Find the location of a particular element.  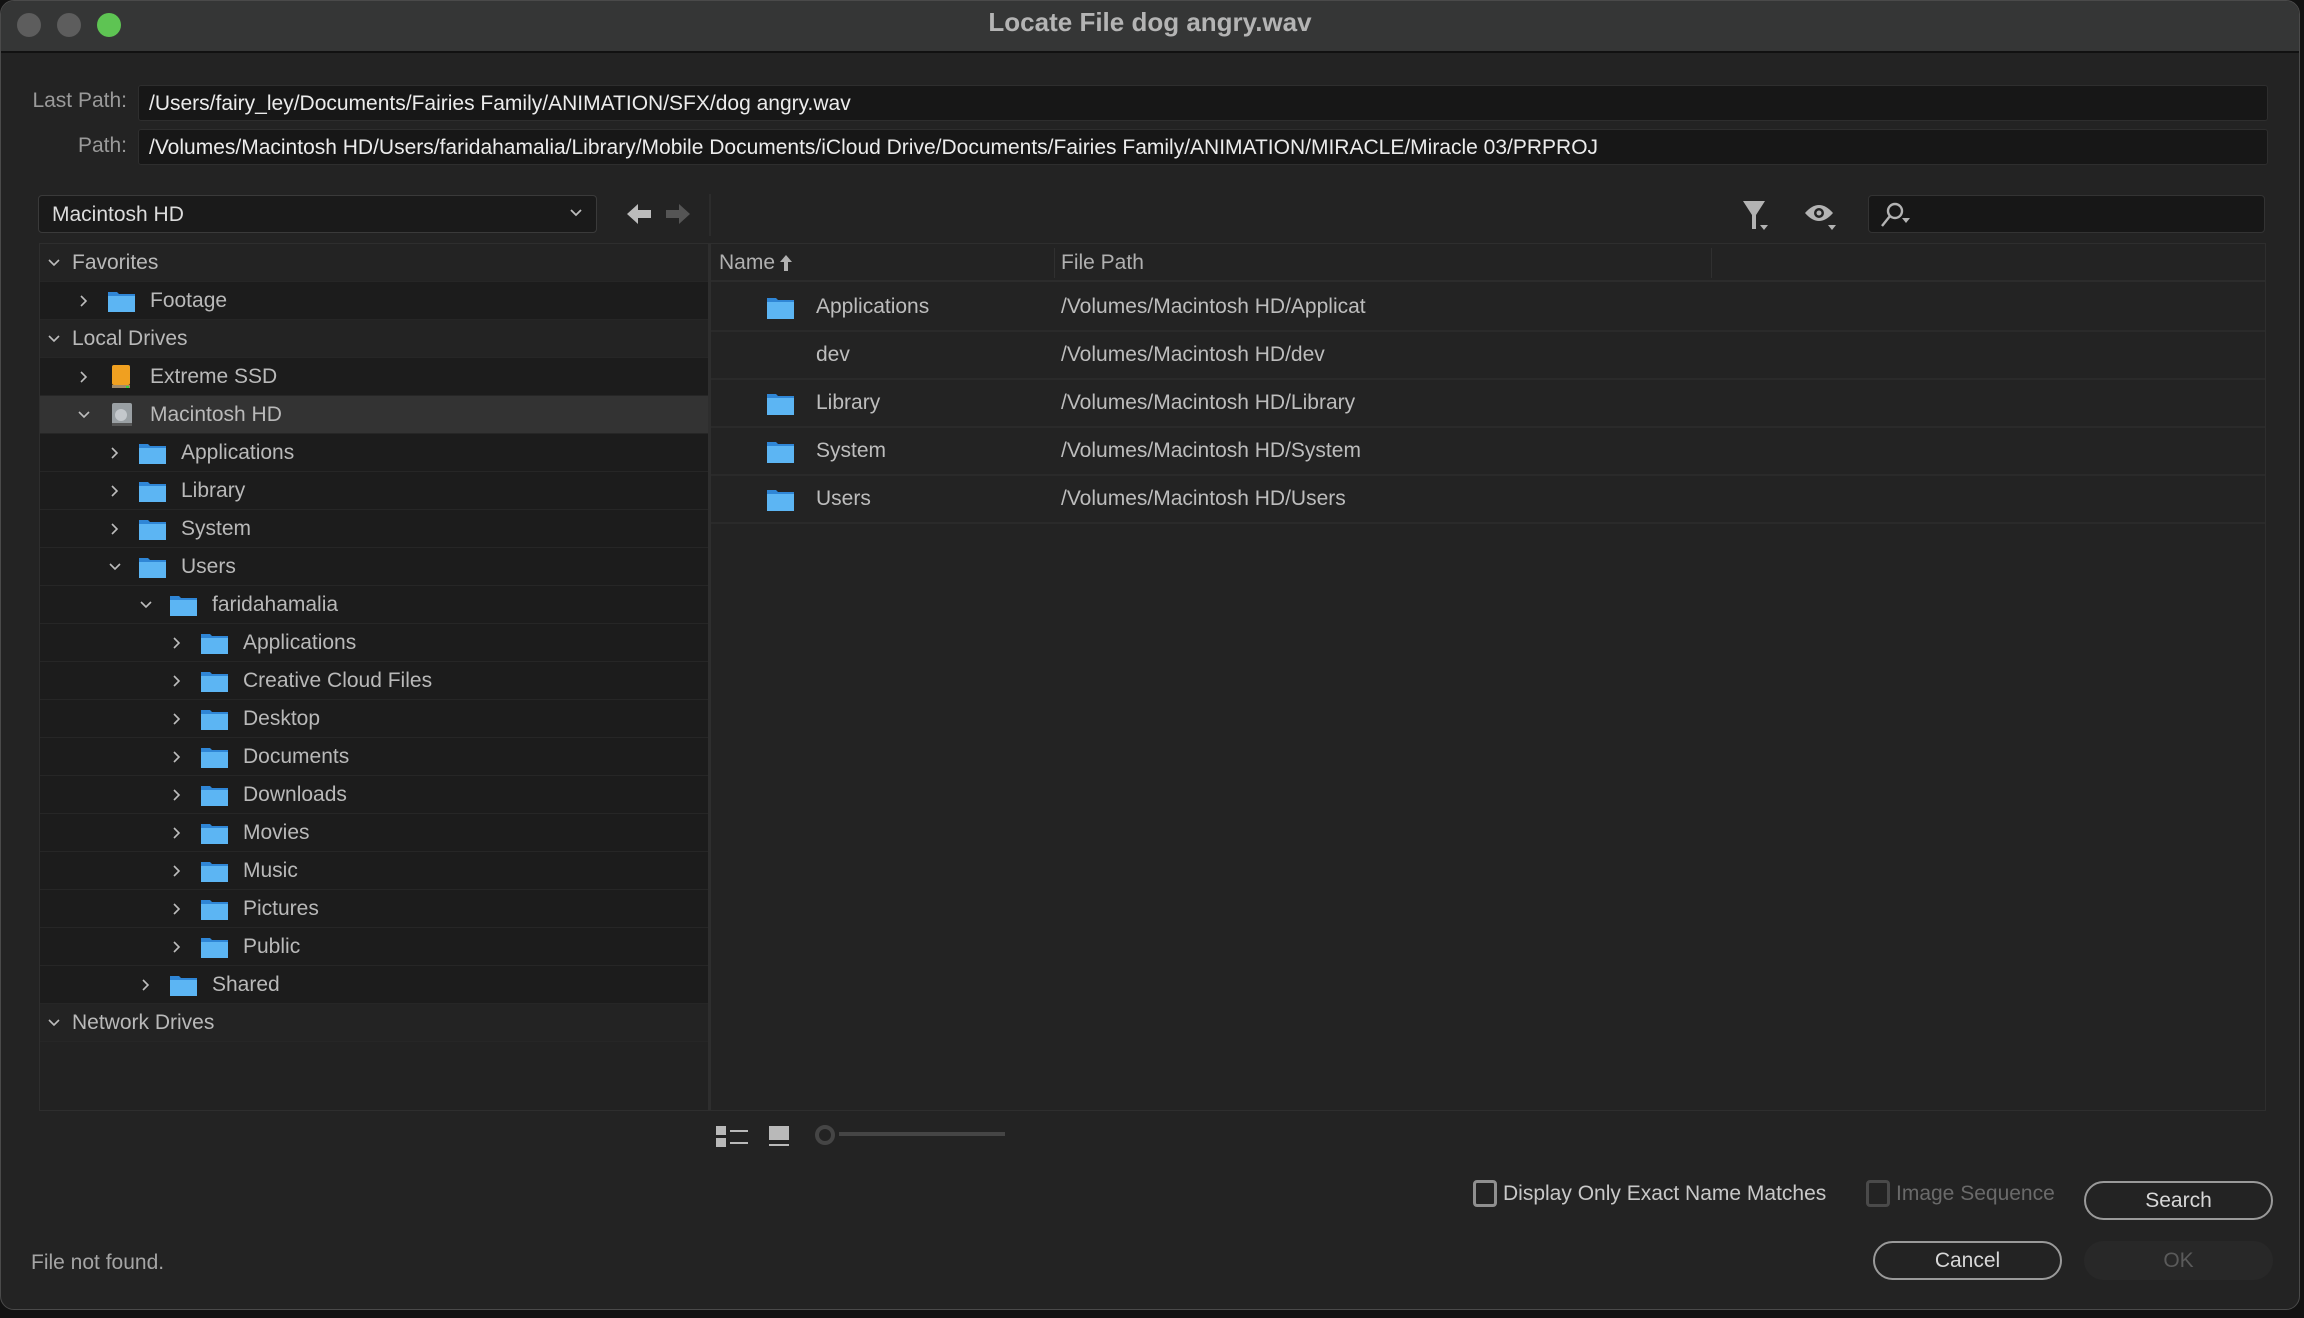

tree-item: Music is located at coordinates (374, 871).